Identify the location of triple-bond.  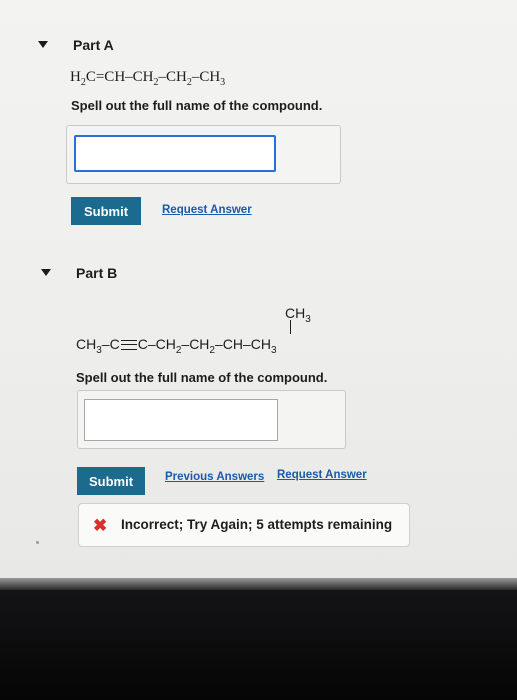
(128, 345).